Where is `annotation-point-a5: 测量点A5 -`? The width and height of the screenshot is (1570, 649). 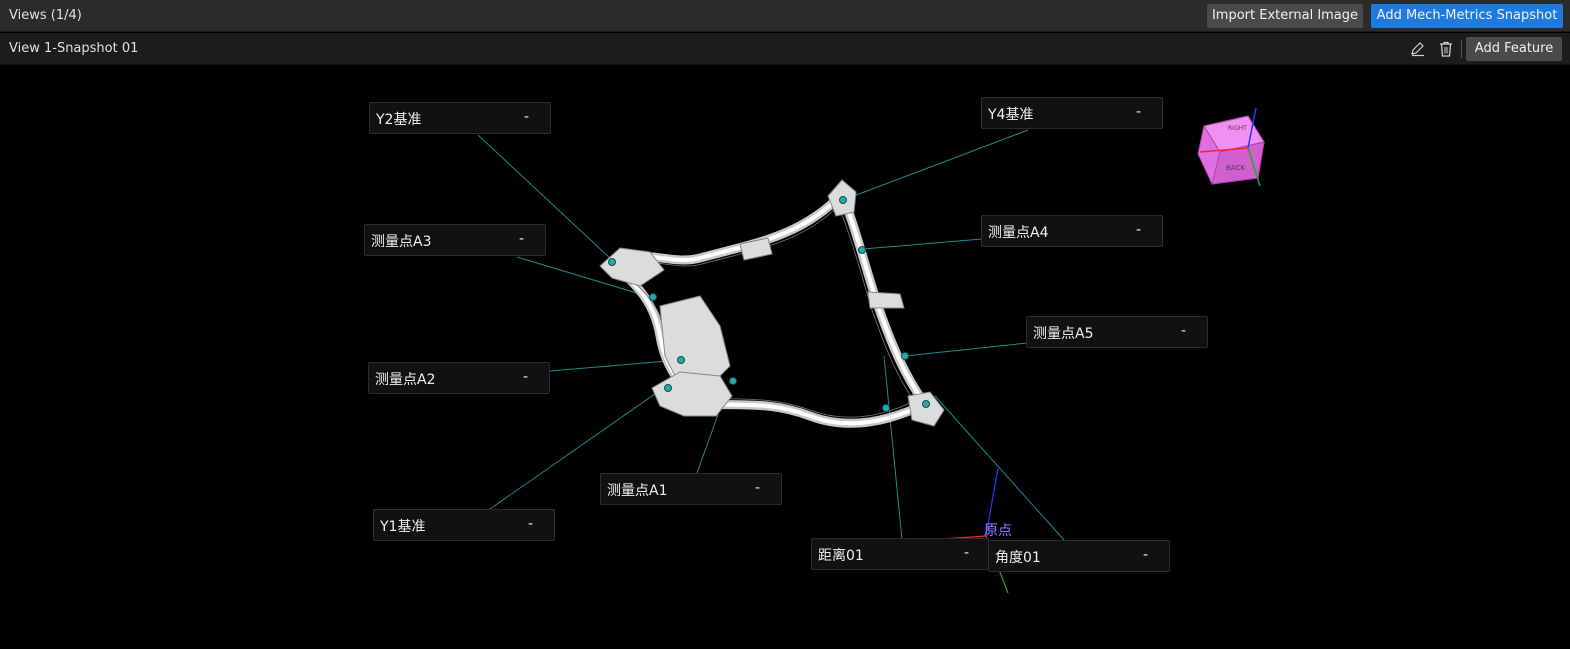
annotation-point-a5: 测量点A5 - is located at coordinates (1117, 332).